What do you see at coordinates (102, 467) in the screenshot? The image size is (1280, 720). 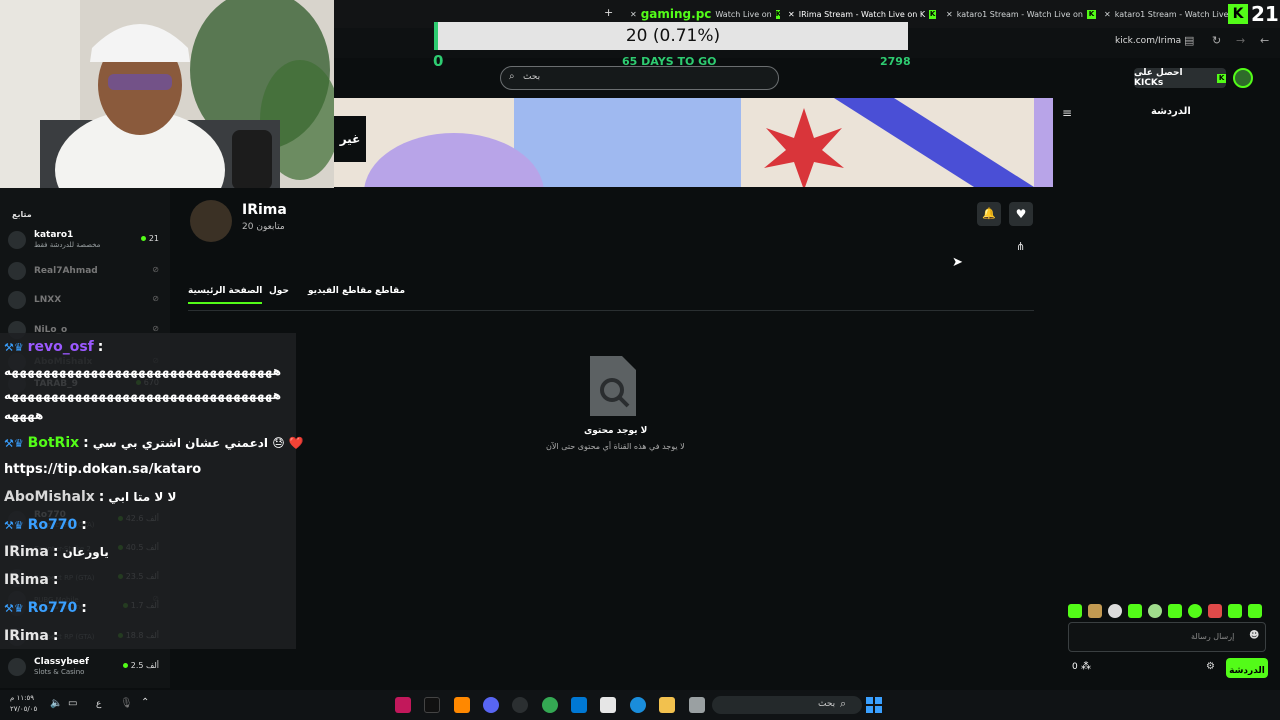 I see `overlay-chat-message: https://tip.dokan.sa/kataro` at bounding box center [102, 467].